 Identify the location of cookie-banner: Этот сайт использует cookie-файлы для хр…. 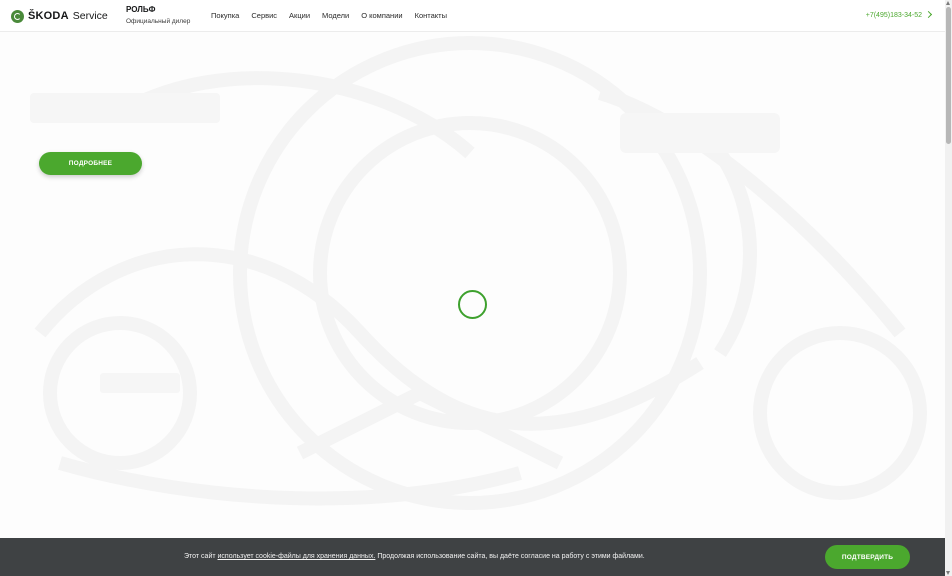
(472, 557).